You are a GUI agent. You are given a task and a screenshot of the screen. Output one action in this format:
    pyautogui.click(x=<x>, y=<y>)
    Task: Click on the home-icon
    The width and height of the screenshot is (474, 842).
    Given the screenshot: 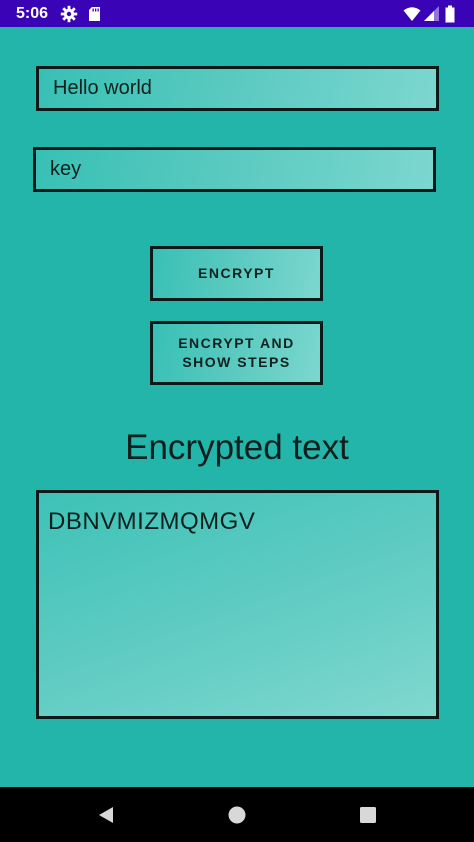 What is the action you would take?
    pyautogui.click(x=237, y=815)
    